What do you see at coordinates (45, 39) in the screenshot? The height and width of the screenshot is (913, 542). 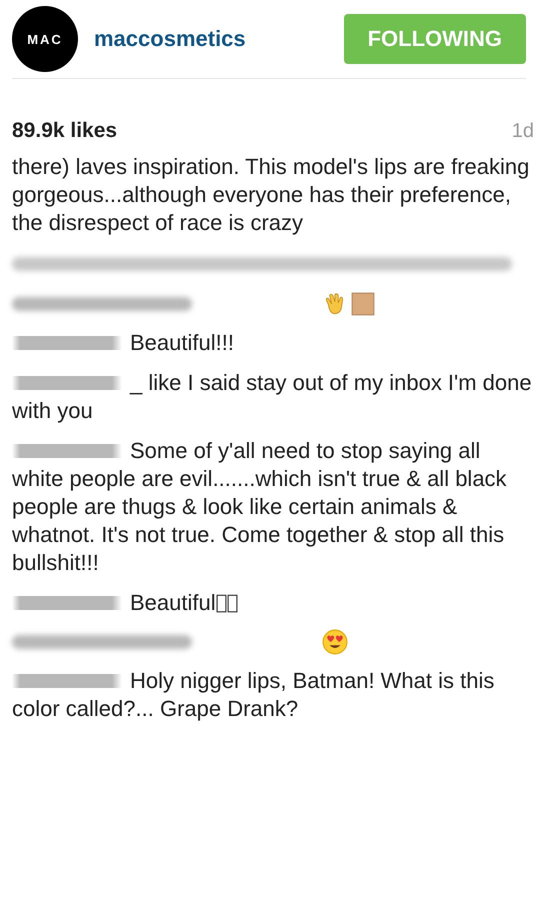 I see `brand-logo: MAC` at bounding box center [45, 39].